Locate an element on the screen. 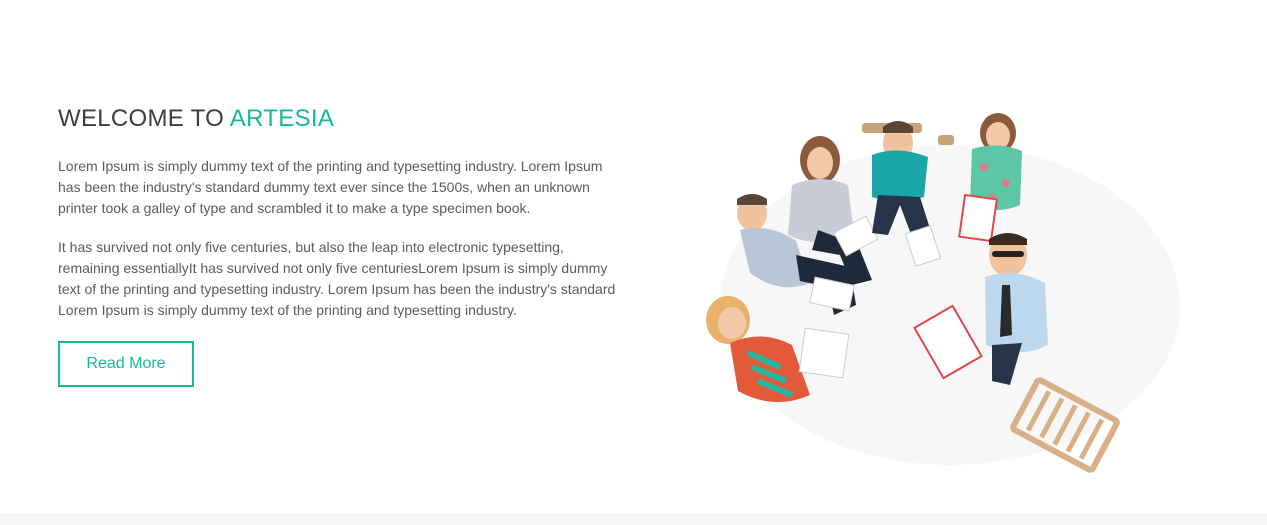 The height and width of the screenshot is (525, 1267). read-more-button: Read More is located at coordinates (126, 364).